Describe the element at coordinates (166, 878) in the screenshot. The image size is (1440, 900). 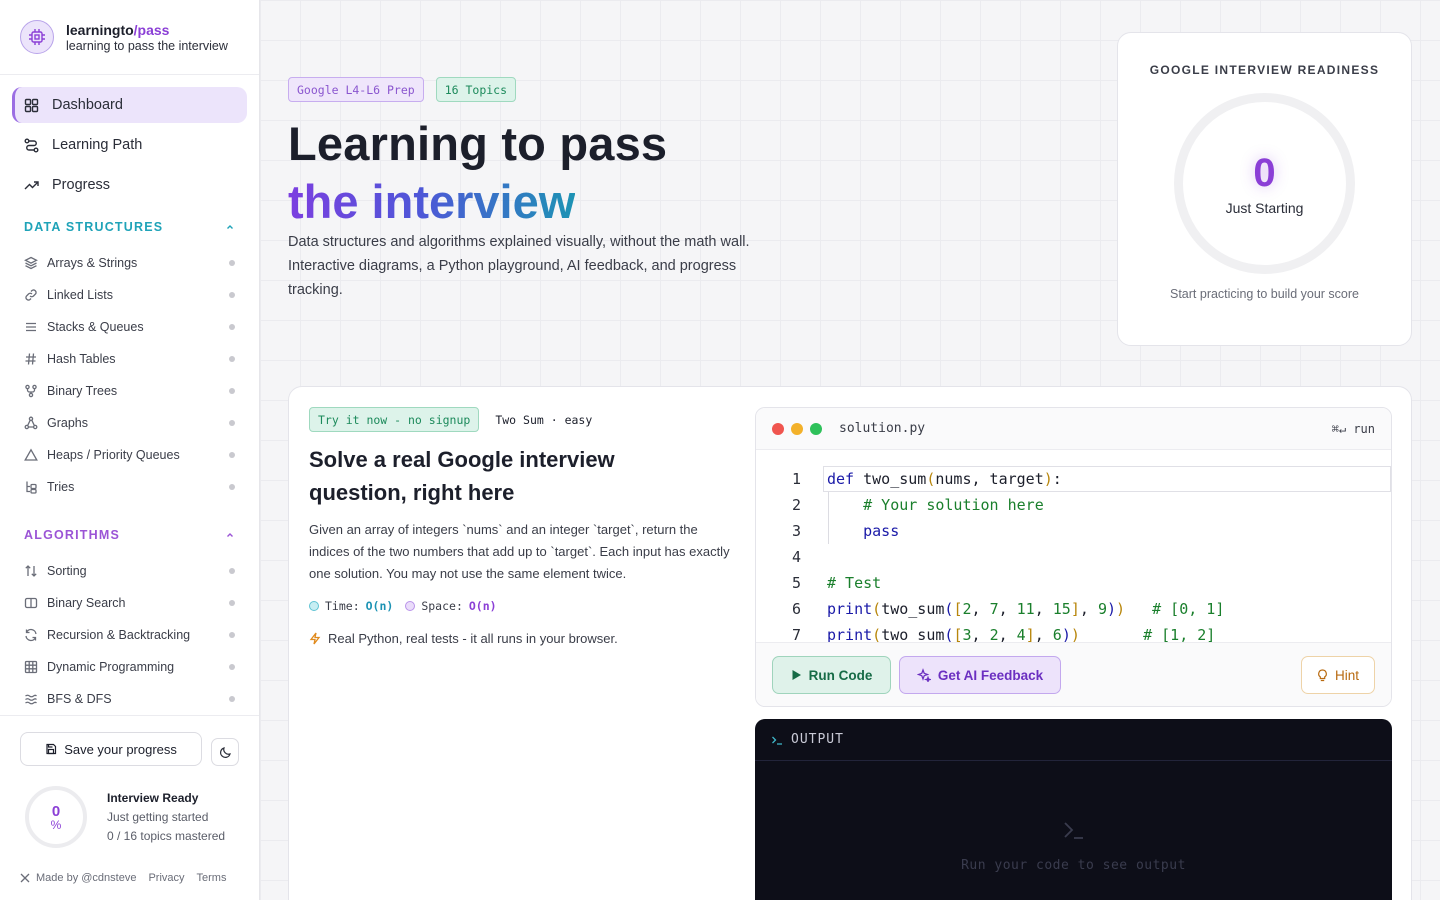
I see `privacy-link: Privacy` at that location.